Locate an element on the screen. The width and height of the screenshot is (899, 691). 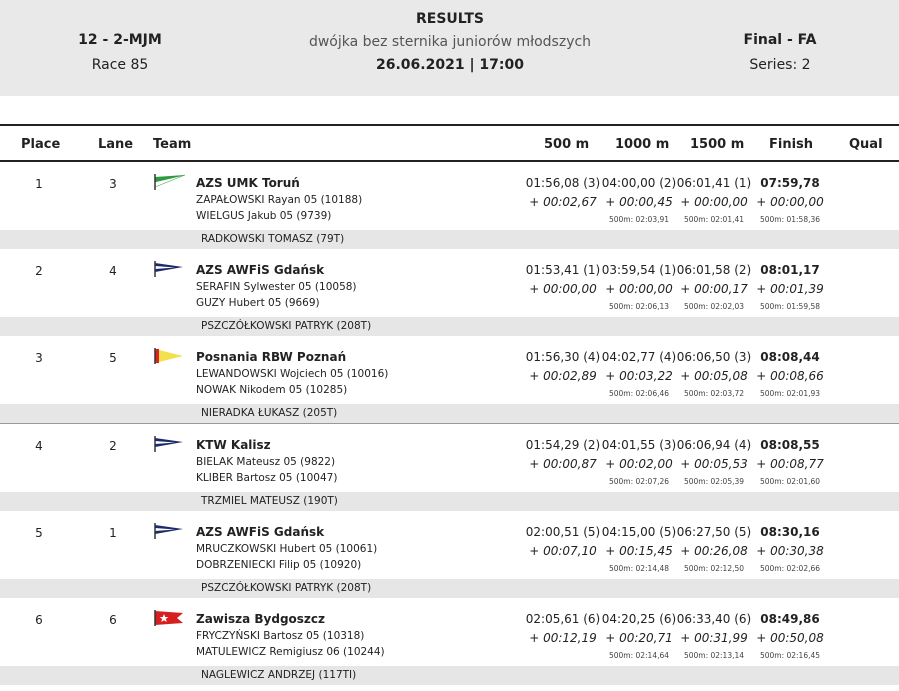
time-delta: + 00:26,08 is located at coordinates (714, 550).